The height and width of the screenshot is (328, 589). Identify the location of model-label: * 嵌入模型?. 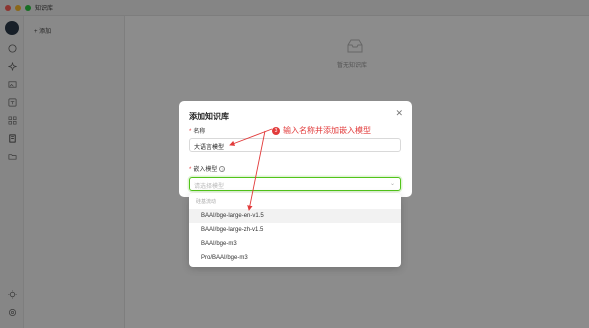
(207, 168).